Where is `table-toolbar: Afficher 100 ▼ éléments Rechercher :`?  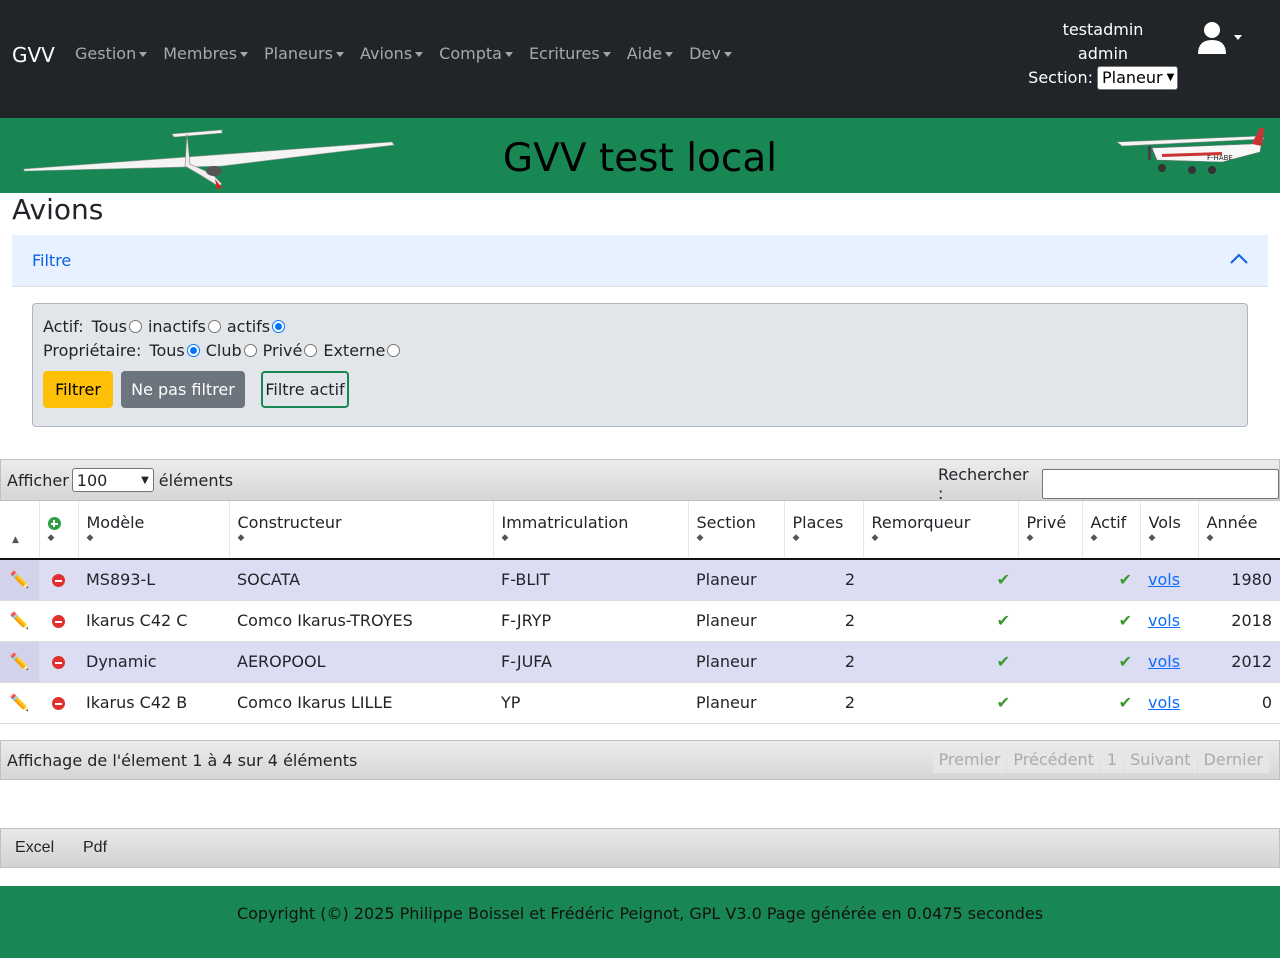 table-toolbar: Afficher 100 ▼ éléments Rechercher : is located at coordinates (640, 481).